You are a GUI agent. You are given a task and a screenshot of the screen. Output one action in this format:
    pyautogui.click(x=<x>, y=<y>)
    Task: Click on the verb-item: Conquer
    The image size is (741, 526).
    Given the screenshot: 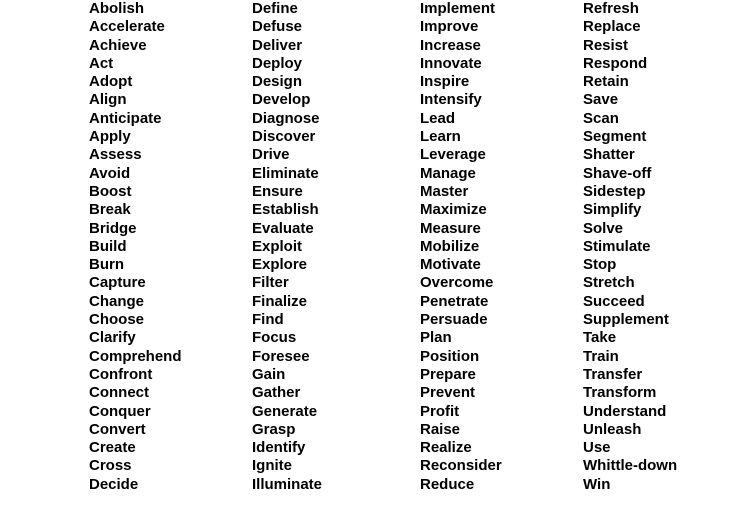 What is the action you would take?
    pyautogui.click(x=120, y=411)
    